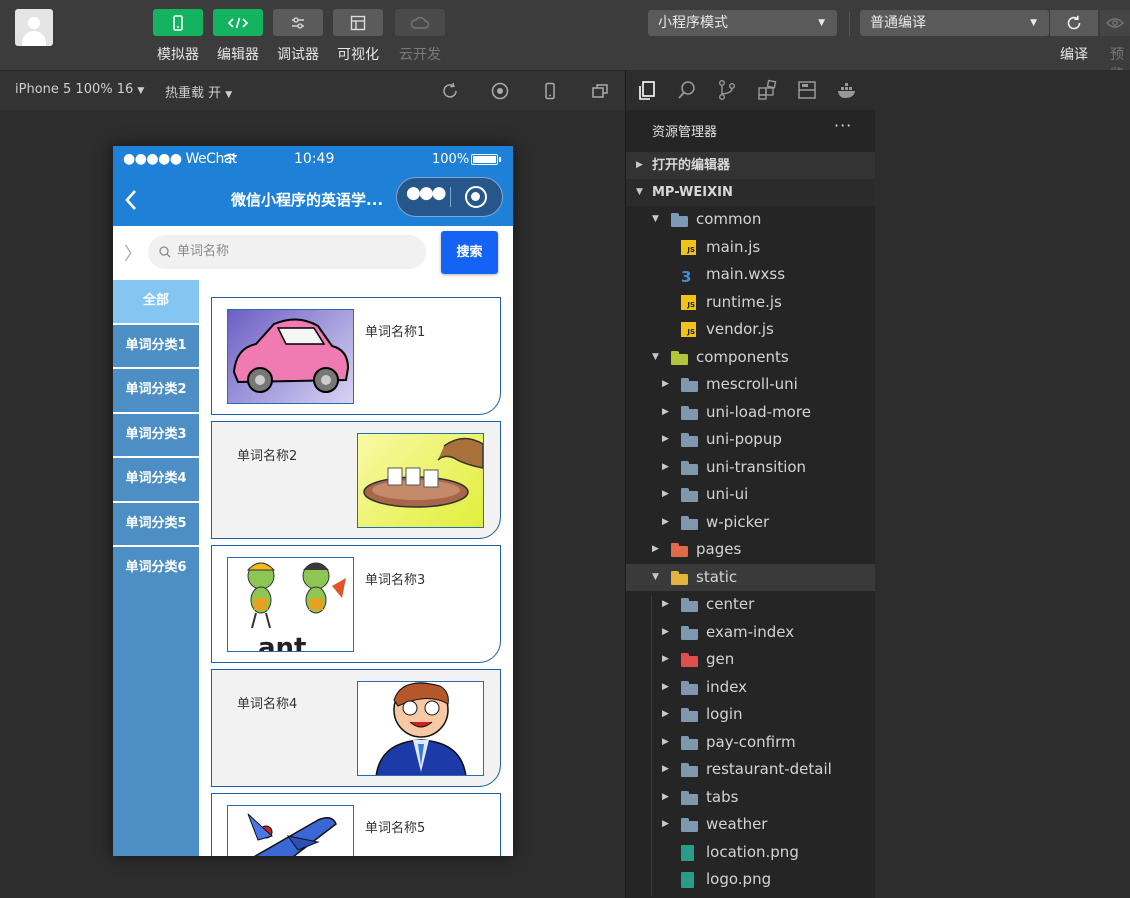 This screenshot has width=1130, height=898. Describe the element at coordinates (722, 796) in the screenshot. I see `tree-label: tabs` at that location.